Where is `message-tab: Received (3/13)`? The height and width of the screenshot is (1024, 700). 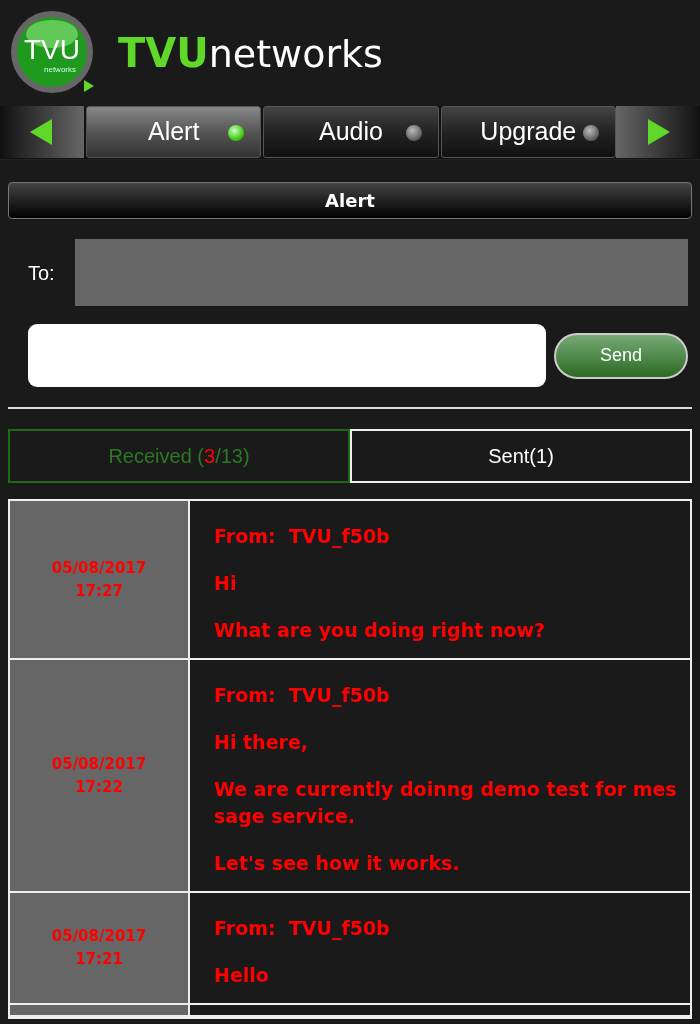 message-tab: Received (3/13) is located at coordinates (179, 456).